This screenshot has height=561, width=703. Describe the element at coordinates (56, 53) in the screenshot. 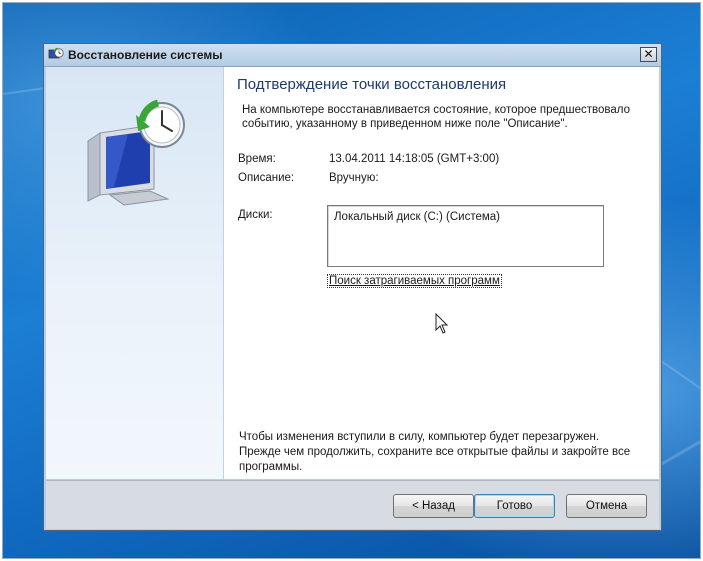

I see `system-restore-icon` at that location.